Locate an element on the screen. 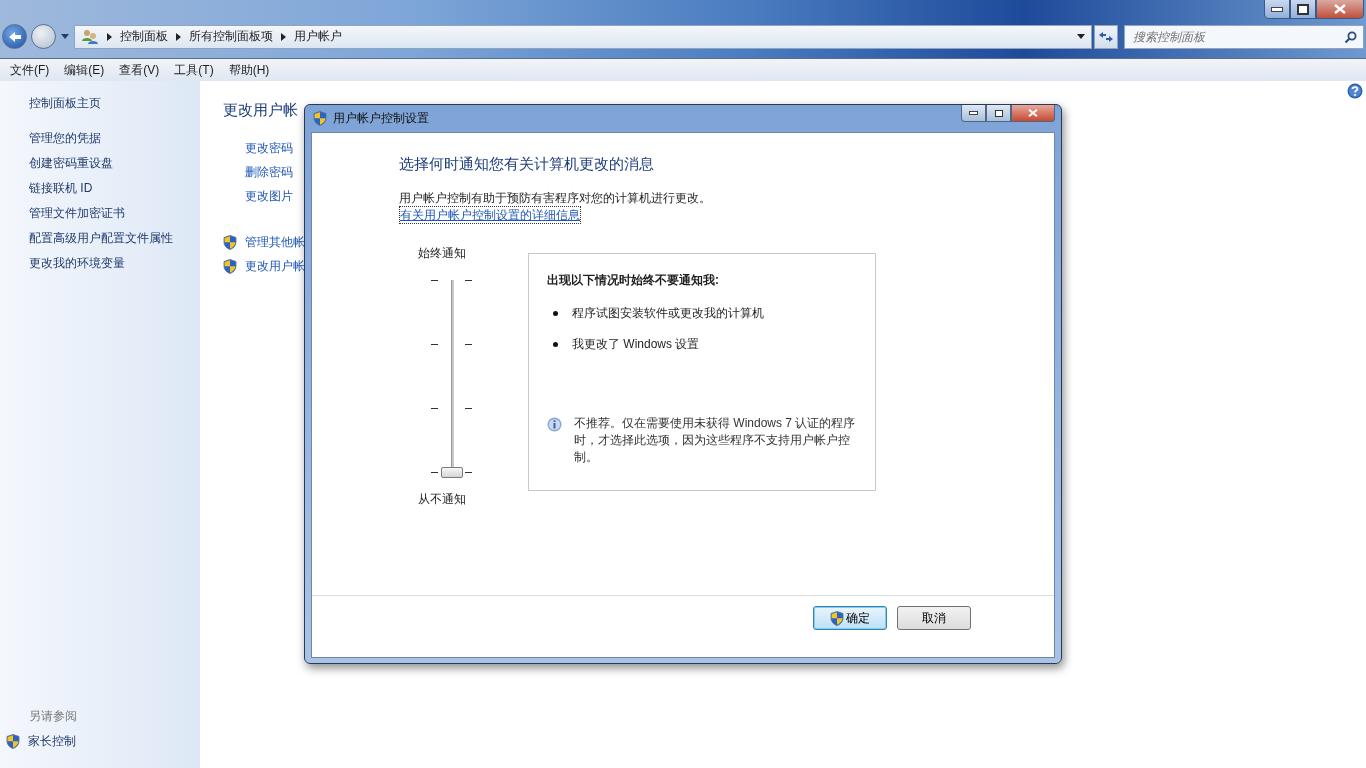  search-field: 搜索控制面板 is located at coordinates (1244, 36).